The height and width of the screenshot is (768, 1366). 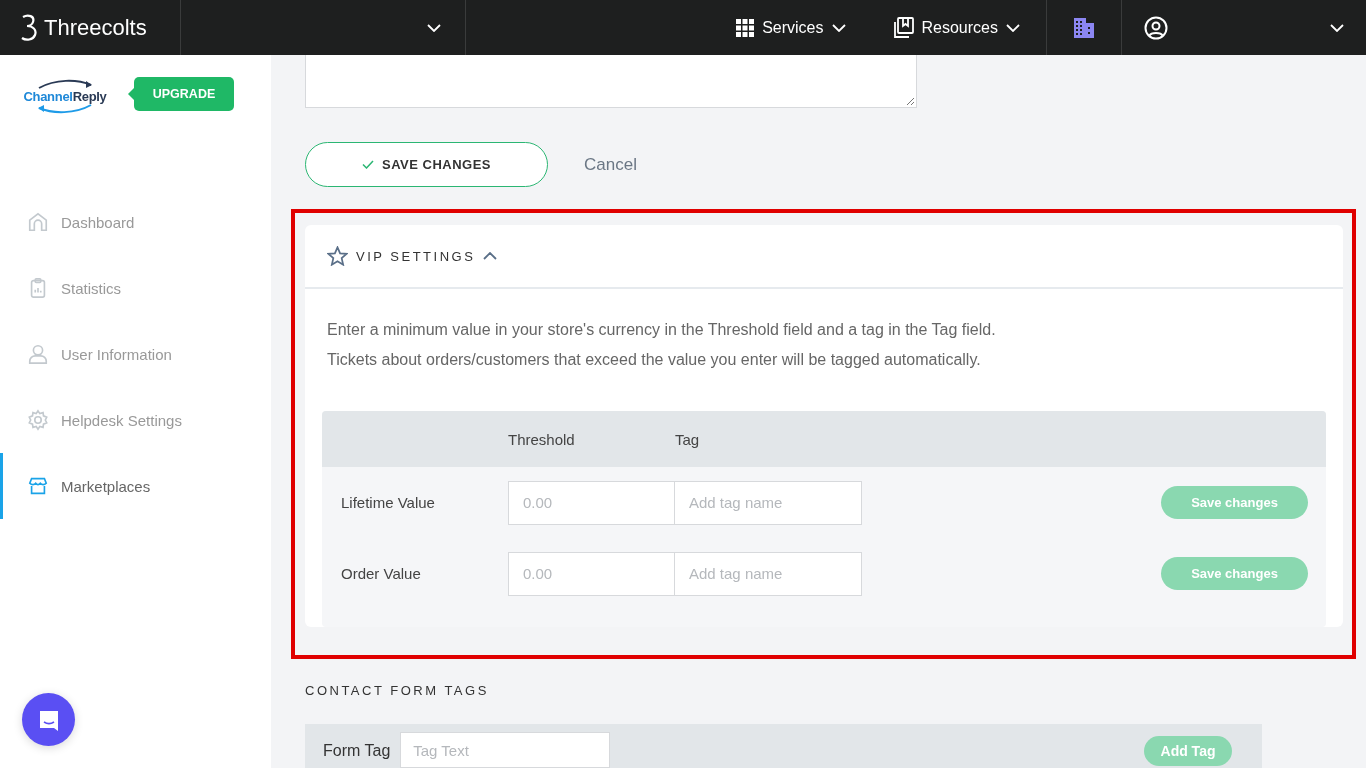 What do you see at coordinates (184, 94) in the screenshot?
I see `upgrade-button: UPGRADE` at bounding box center [184, 94].